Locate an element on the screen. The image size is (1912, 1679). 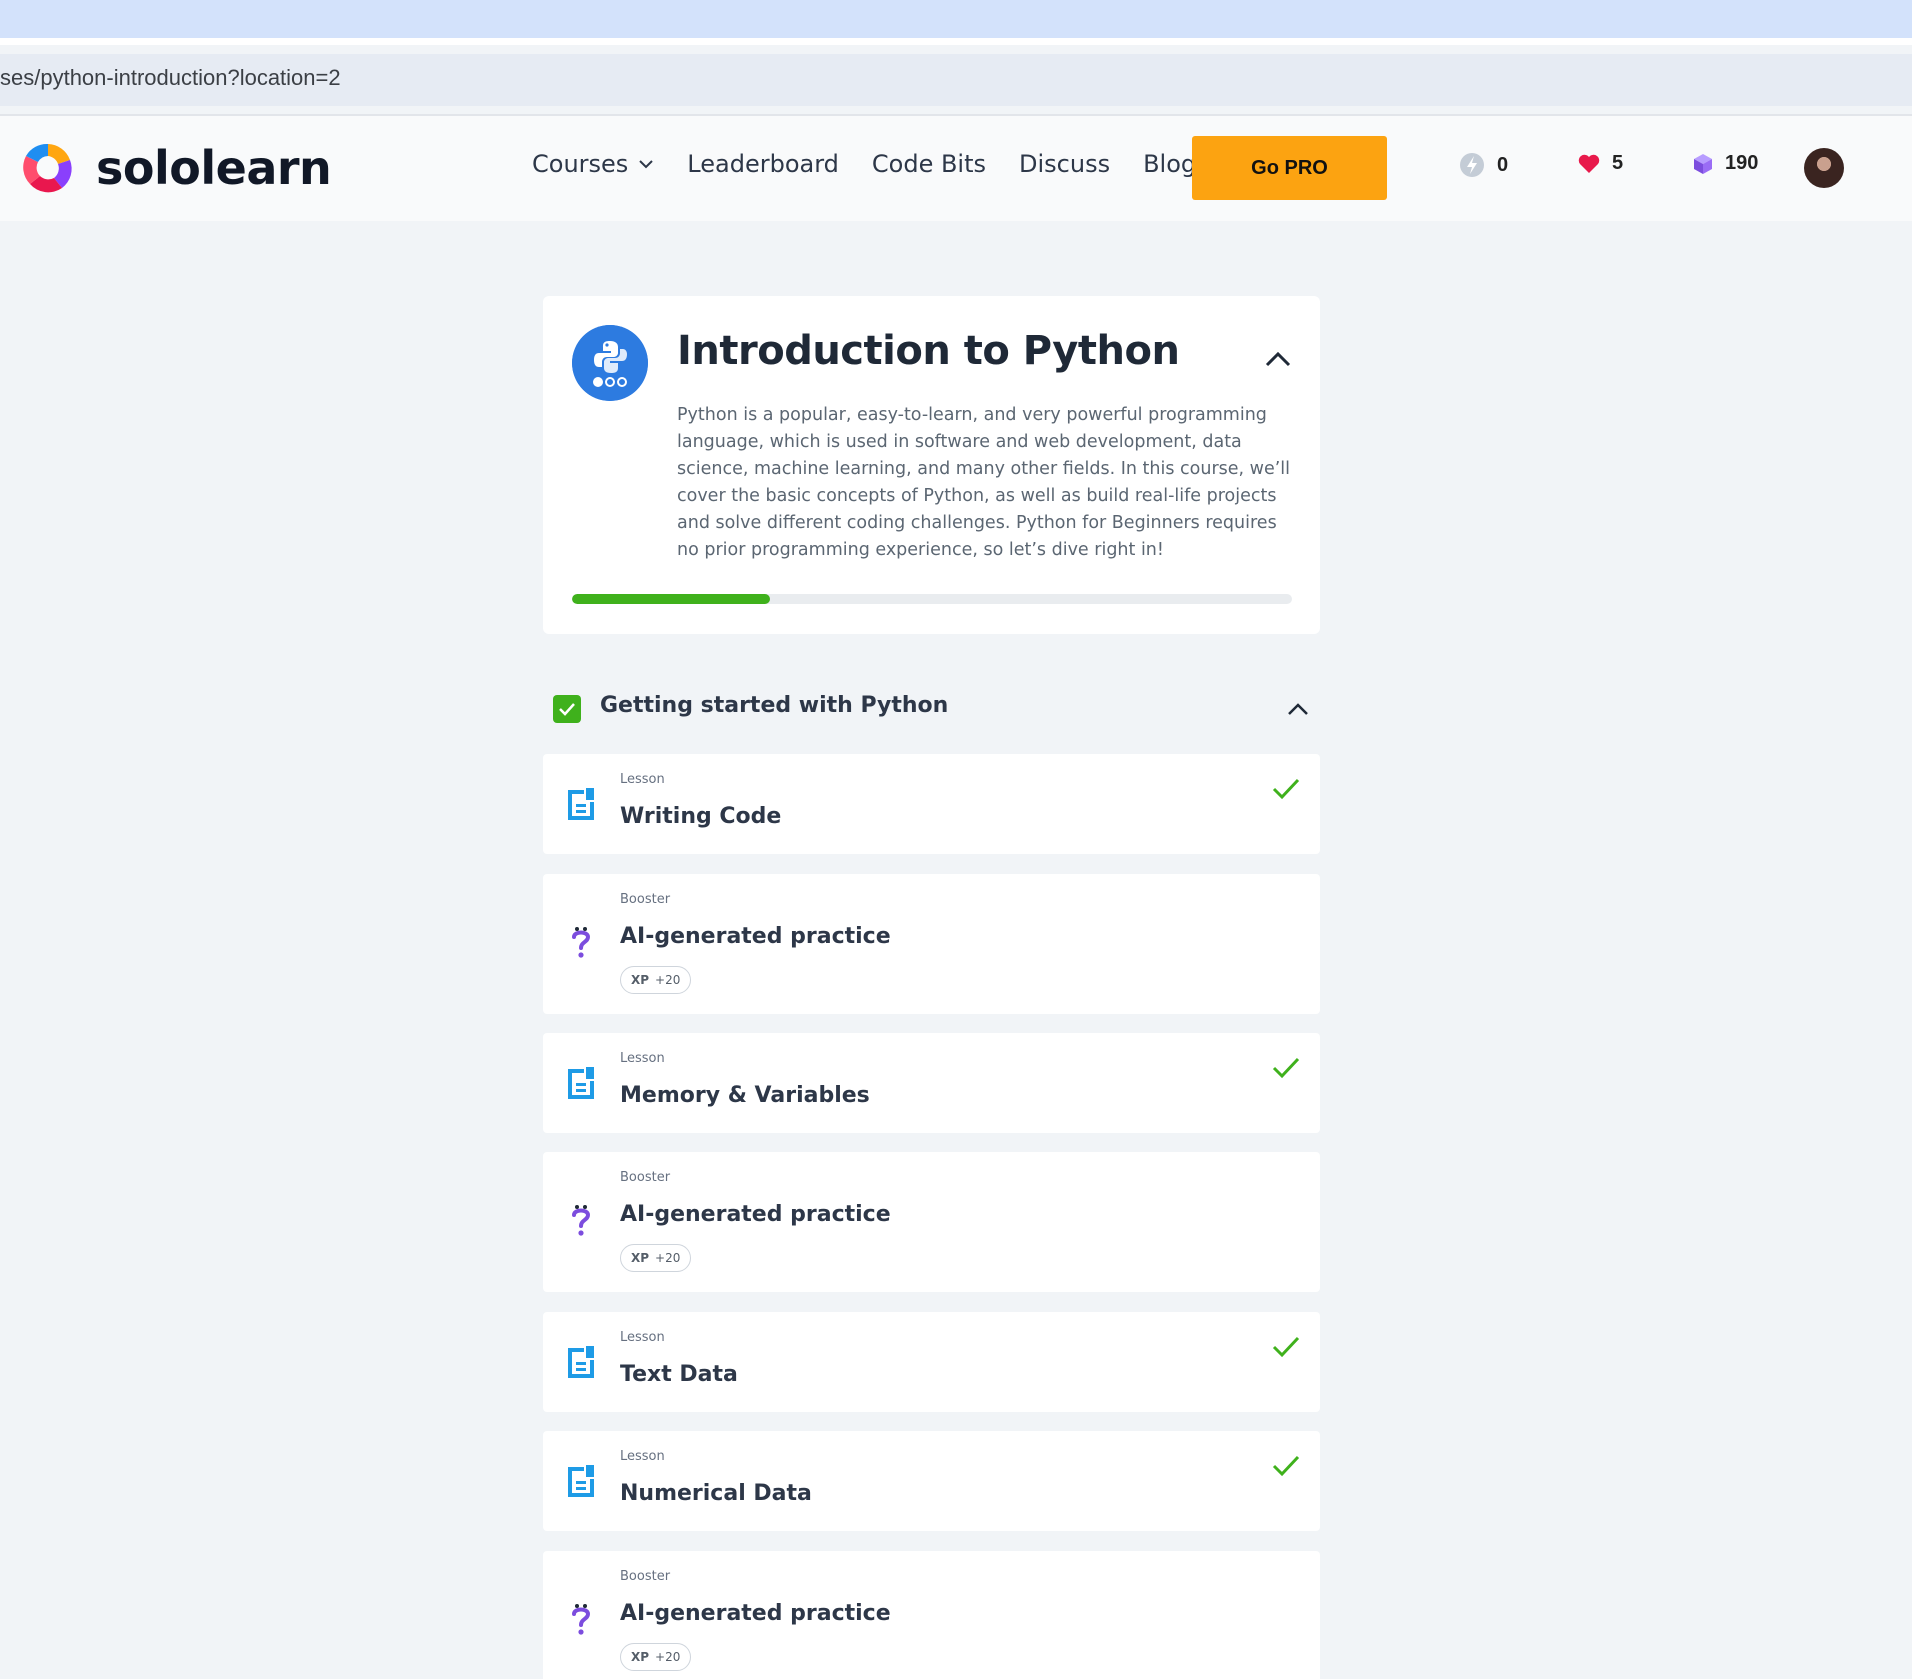
booster-item-ai-practice-2: Booster AI-generated practice XP +20 is located at coordinates (931, 1222).